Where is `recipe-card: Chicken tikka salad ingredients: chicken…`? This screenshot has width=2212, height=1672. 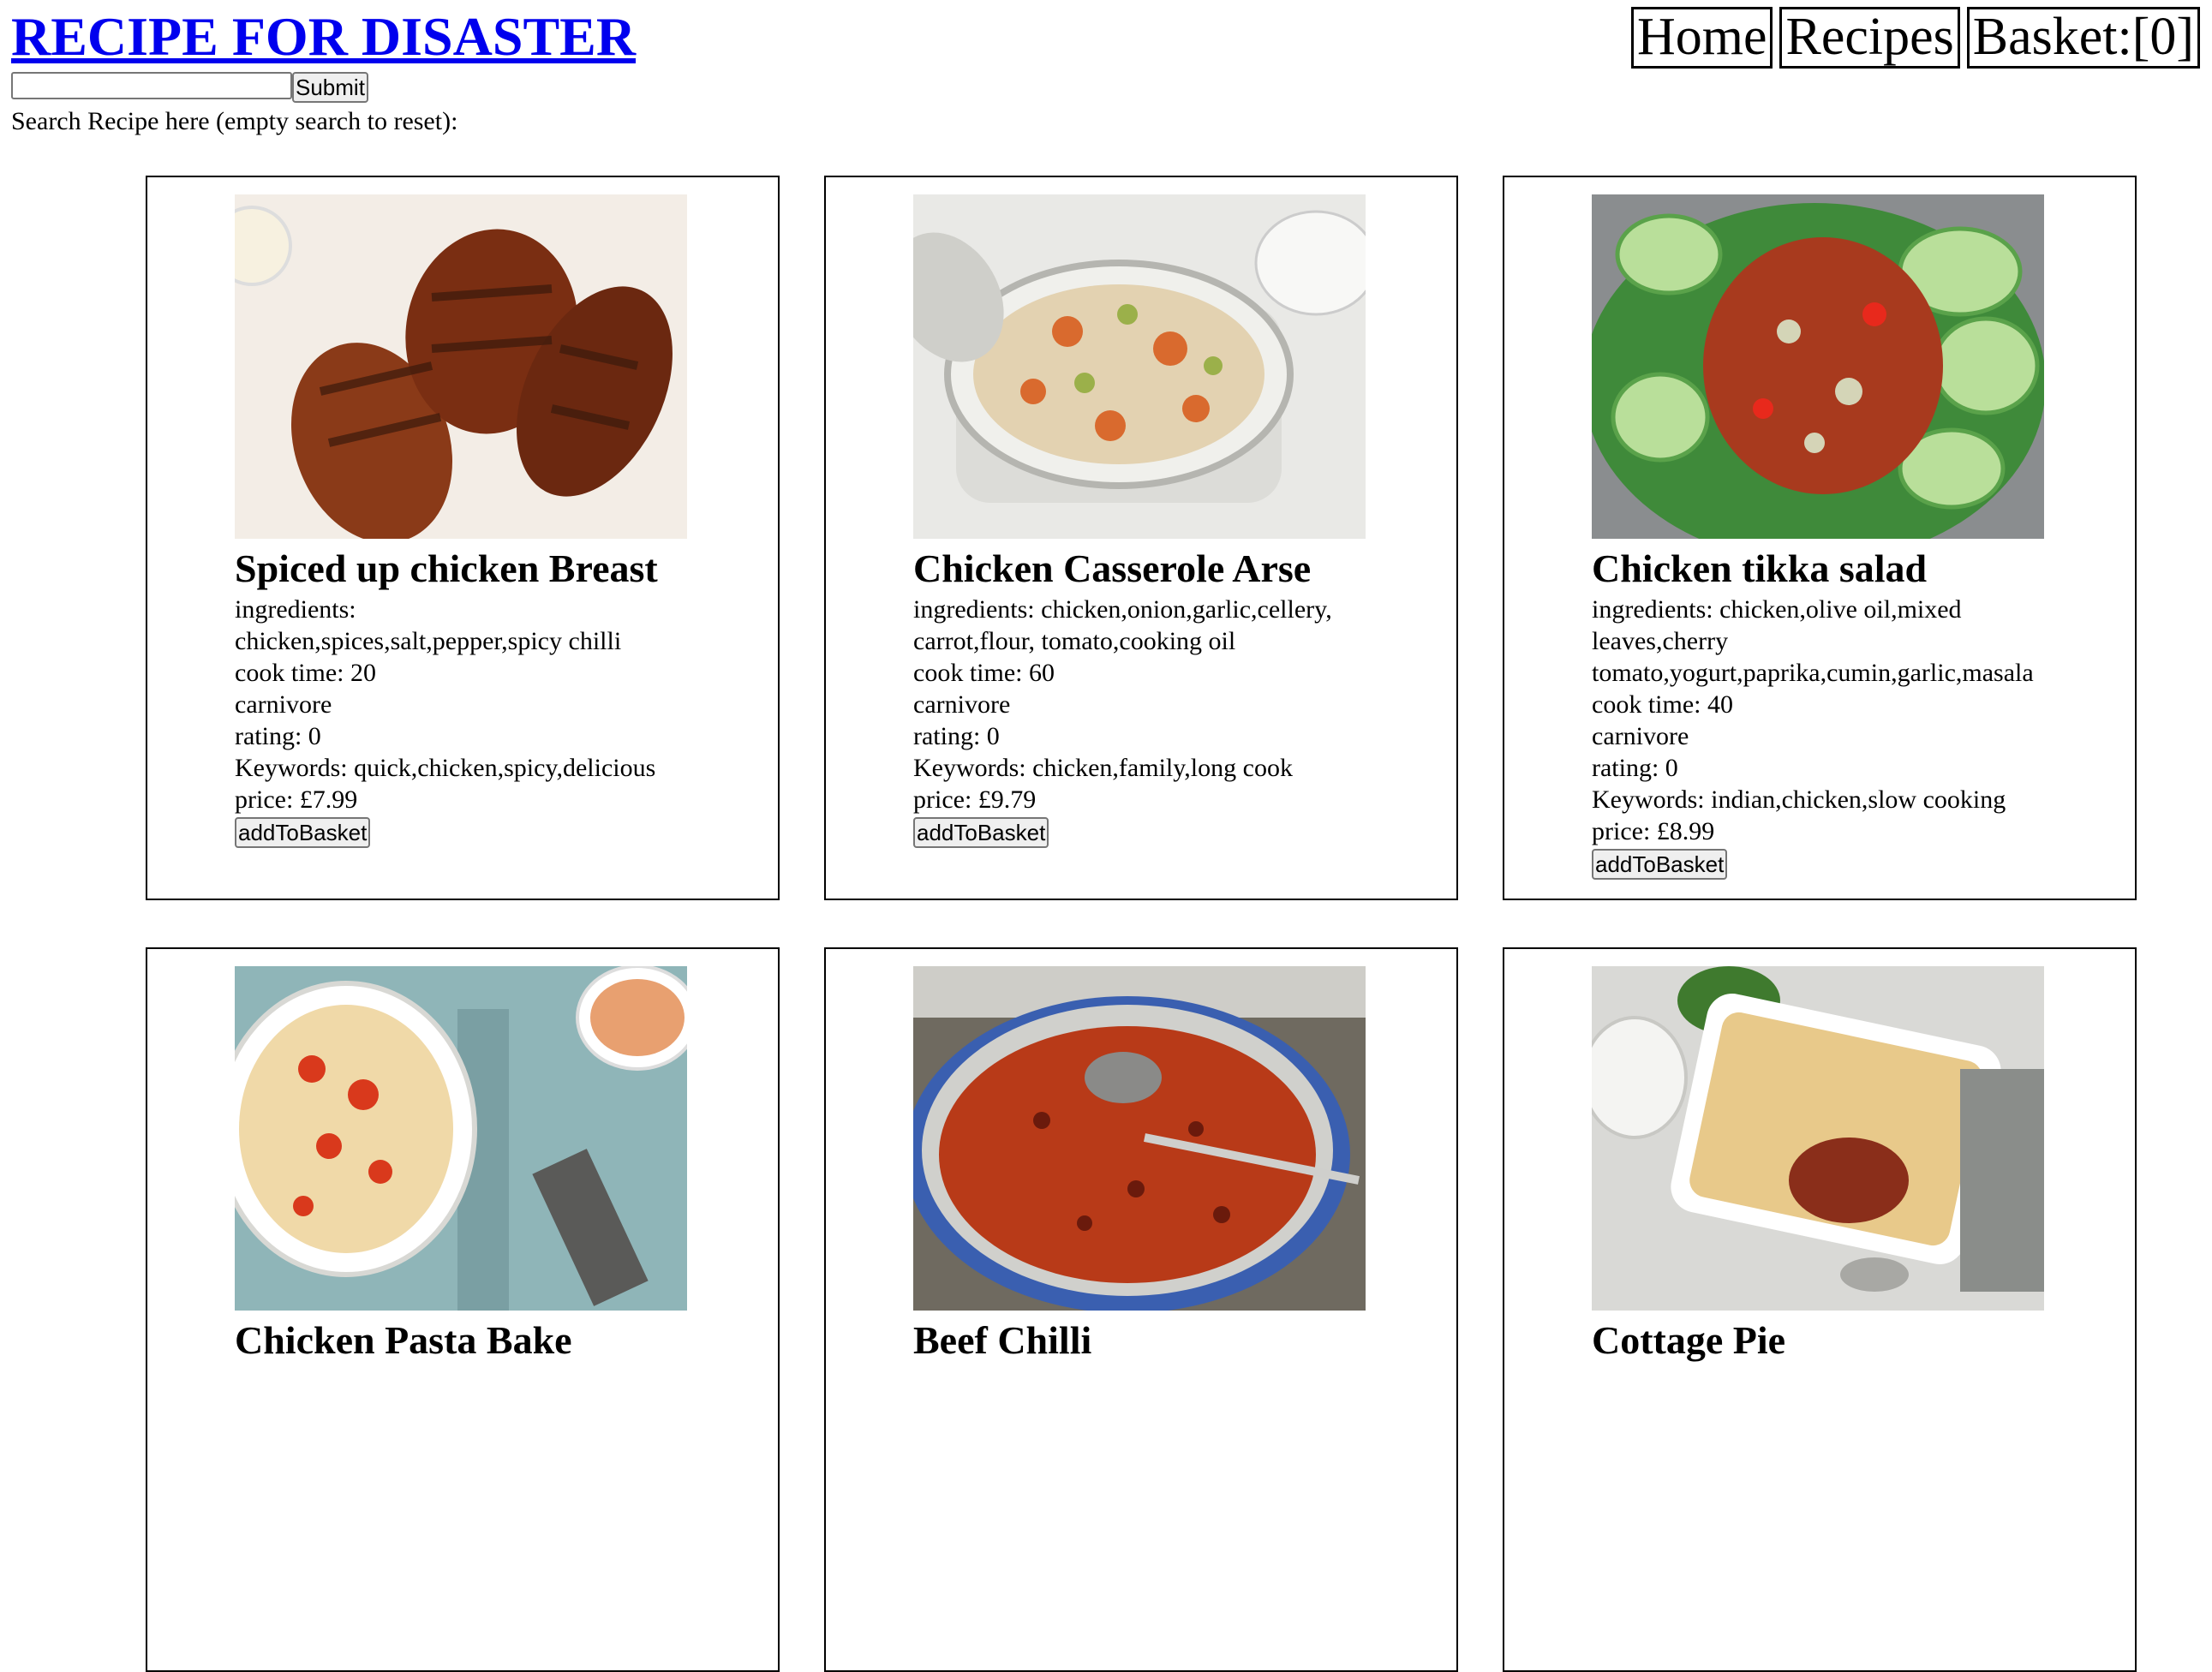
recipe-card: Chicken tikka salad ingredients: chicken… is located at coordinates (1820, 538).